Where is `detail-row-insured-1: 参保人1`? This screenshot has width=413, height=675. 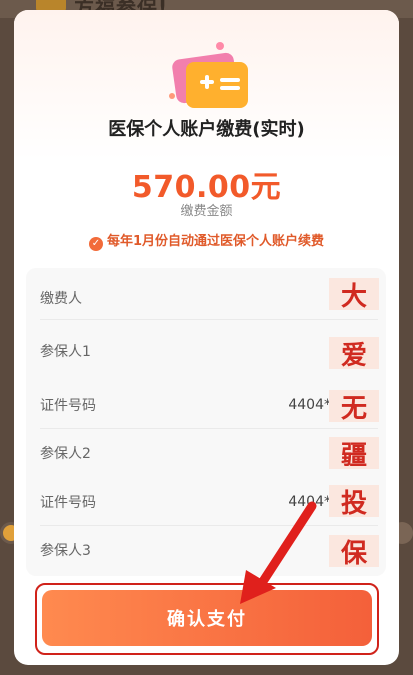 detail-row-insured-1: 参保人1 is located at coordinates (209, 351).